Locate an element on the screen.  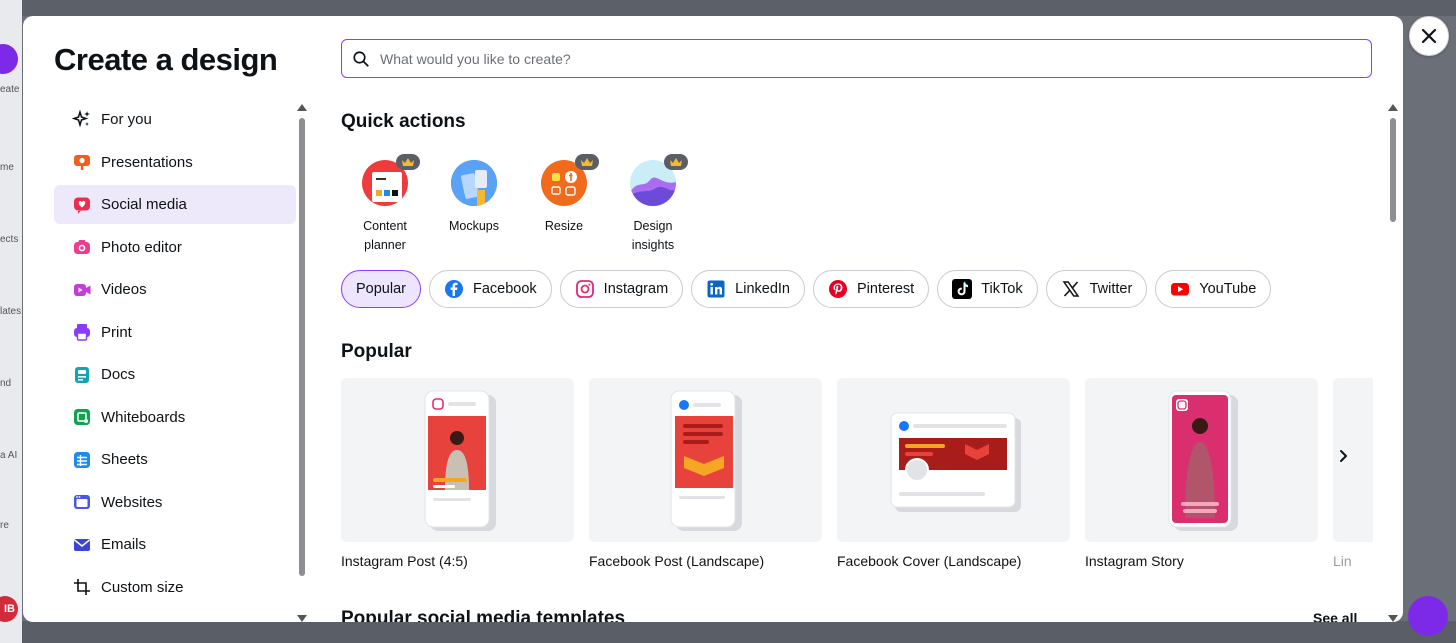
linkedin-icon is located at coordinates (716, 289).